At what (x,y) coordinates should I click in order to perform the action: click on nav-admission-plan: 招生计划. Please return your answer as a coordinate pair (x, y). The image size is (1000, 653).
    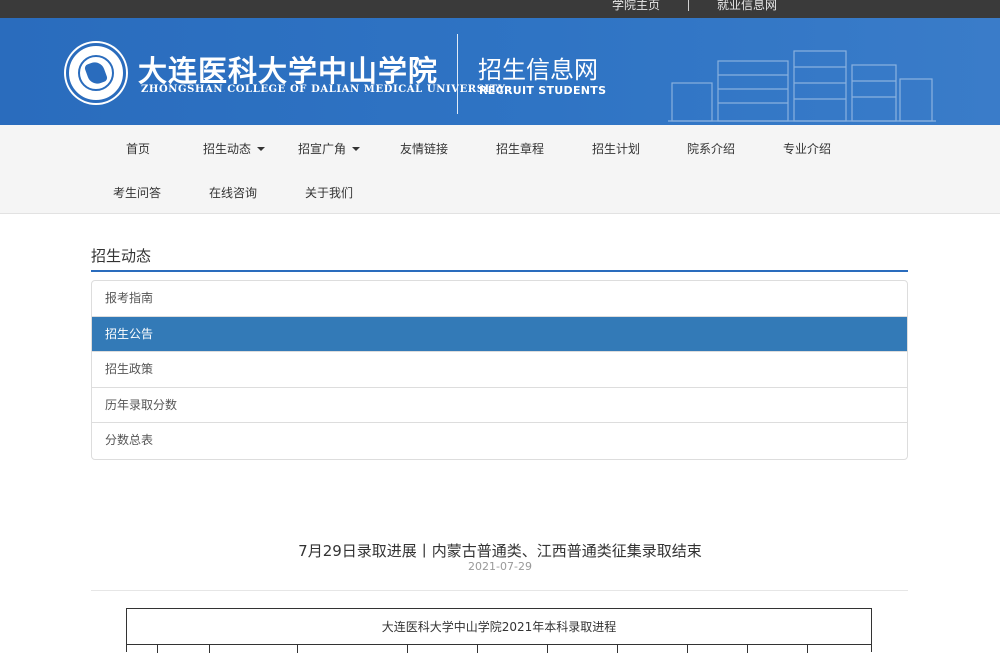
    Looking at the image, I should click on (616, 148).